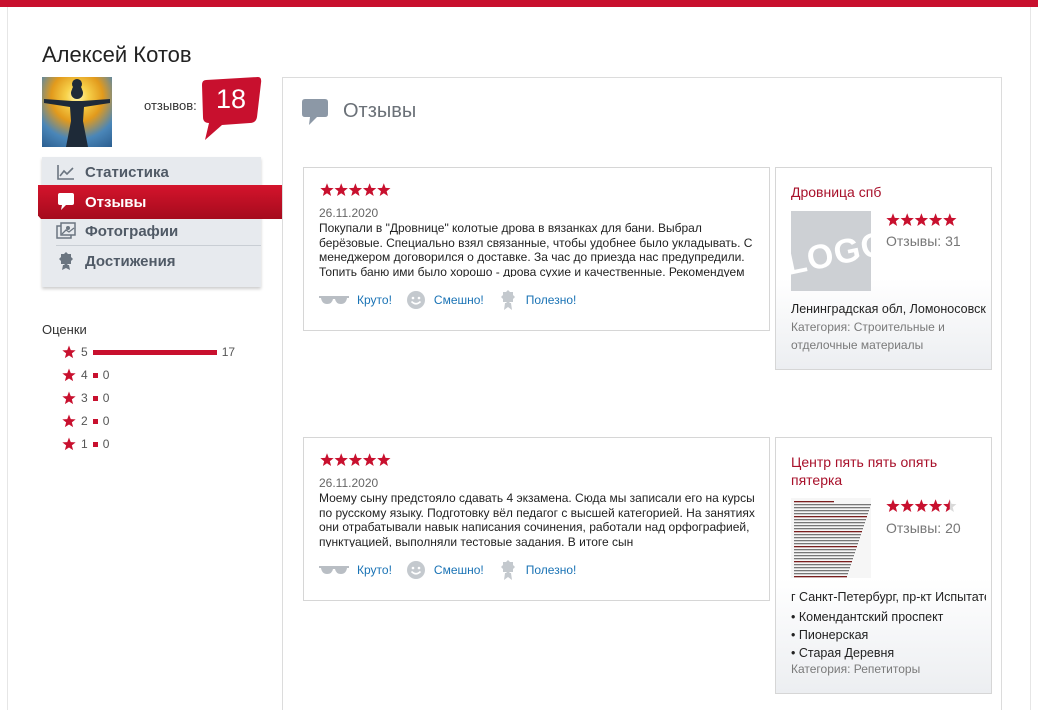 This screenshot has width=1038, height=710. What do you see at coordinates (1030, 358) in the screenshot?
I see `page-border-right` at bounding box center [1030, 358].